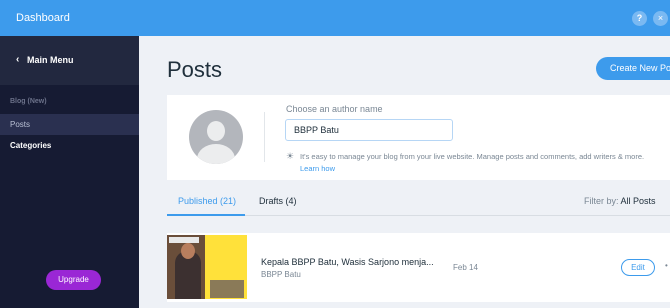  I want to click on sidebar-item-posts: Posts, so click(69, 124).